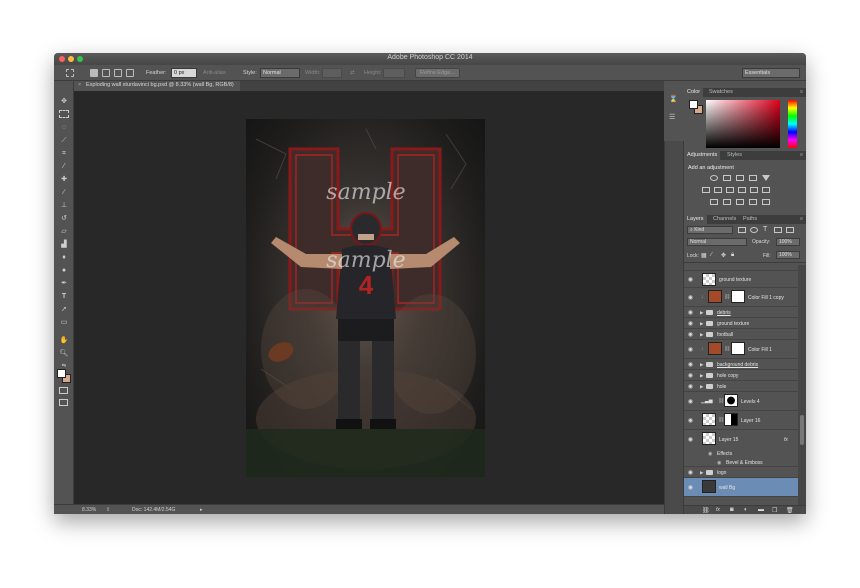 The width and height of the screenshot is (860, 588). I want to click on tab-styles: Styles, so click(734, 155).